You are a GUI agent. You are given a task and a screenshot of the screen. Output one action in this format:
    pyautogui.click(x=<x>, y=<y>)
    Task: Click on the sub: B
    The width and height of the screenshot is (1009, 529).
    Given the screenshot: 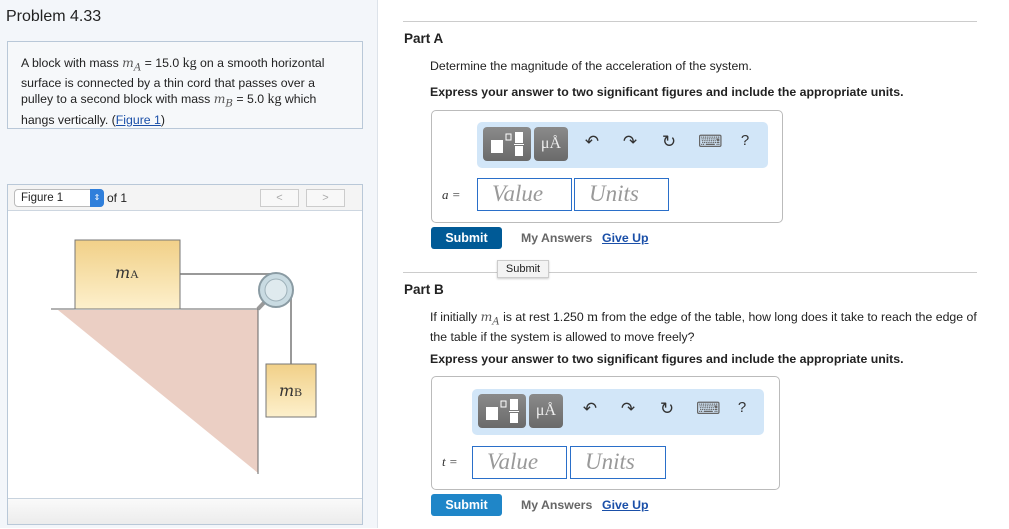 What is the action you would take?
    pyautogui.click(x=298, y=392)
    